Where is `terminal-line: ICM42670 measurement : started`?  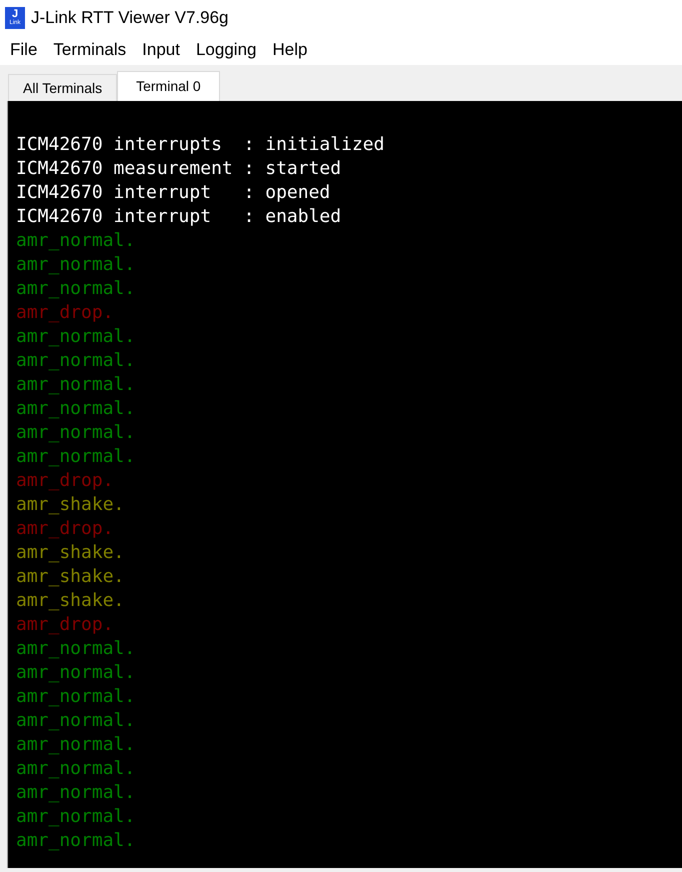
terminal-line: ICM42670 measurement : started is located at coordinates (179, 169).